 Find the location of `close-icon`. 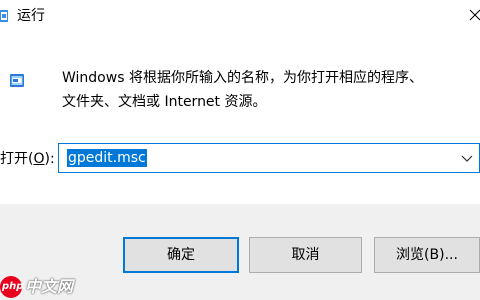

close-icon is located at coordinates (473, 15).